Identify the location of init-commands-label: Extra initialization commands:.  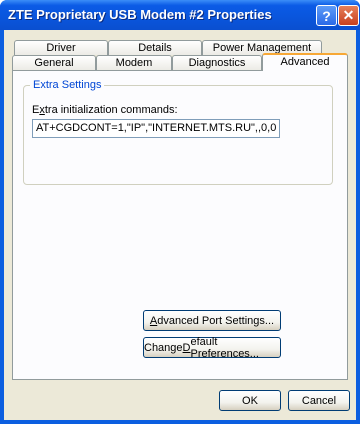
(105, 110).